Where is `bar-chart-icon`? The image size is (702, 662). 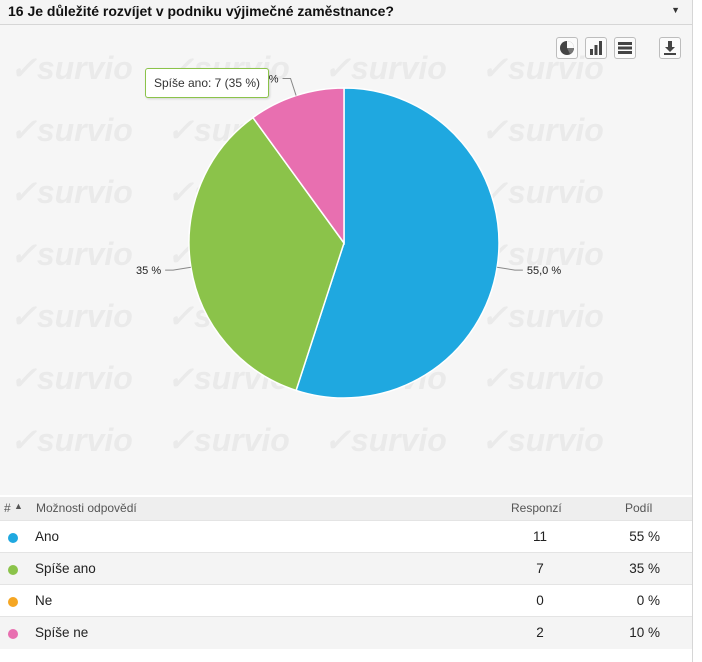 bar-chart-icon is located at coordinates (596, 48).